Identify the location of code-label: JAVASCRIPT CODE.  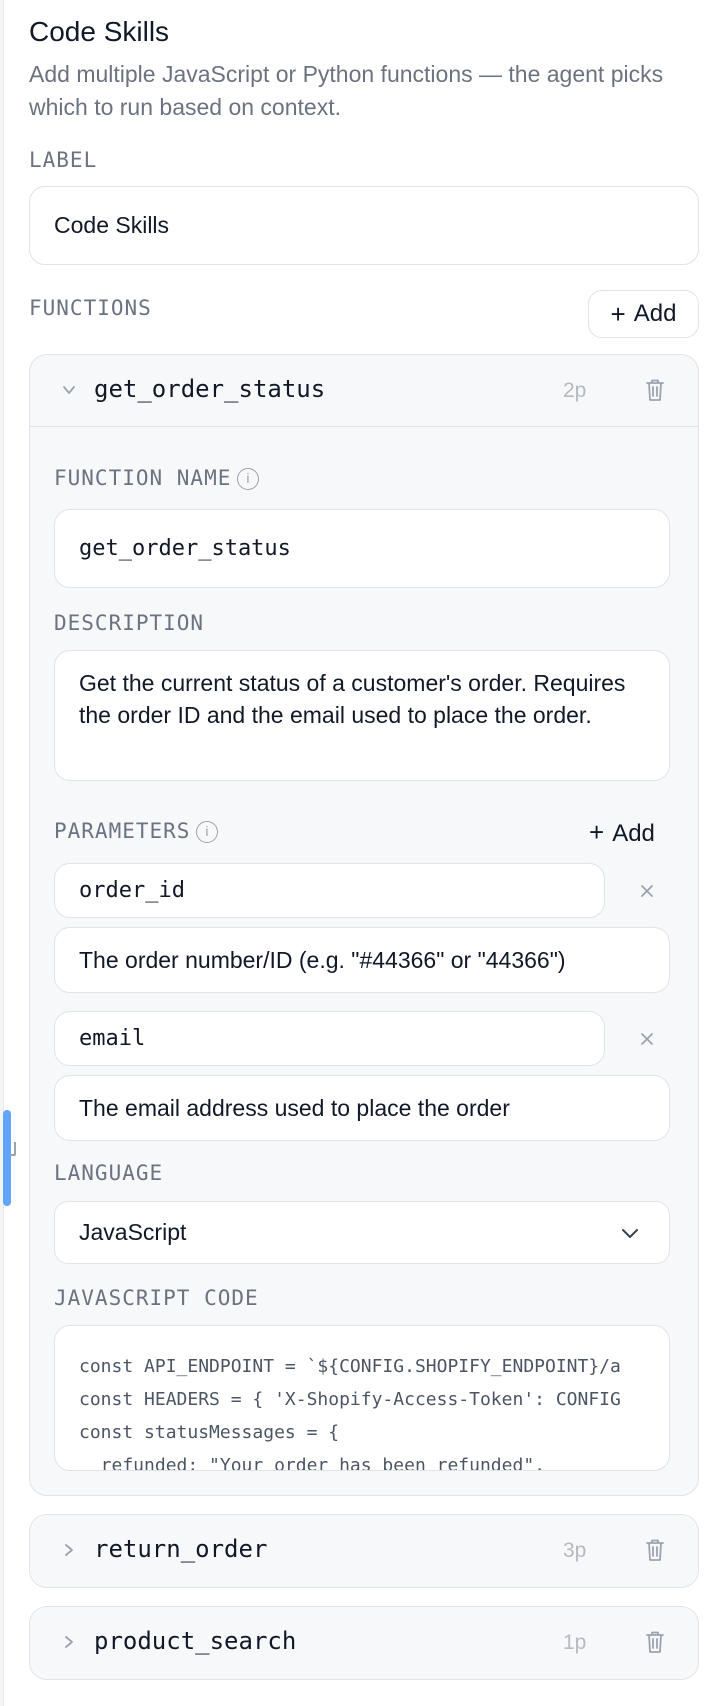
(156, 1298).